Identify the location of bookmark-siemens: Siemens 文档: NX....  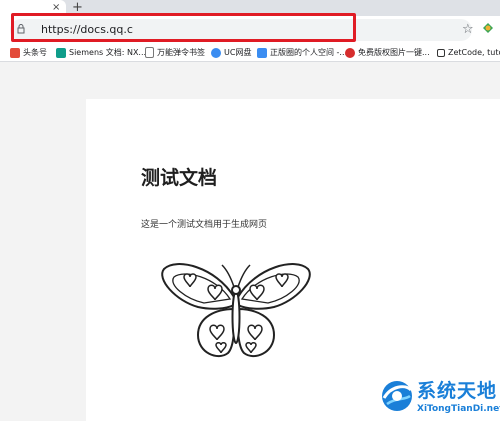
(101, 52).